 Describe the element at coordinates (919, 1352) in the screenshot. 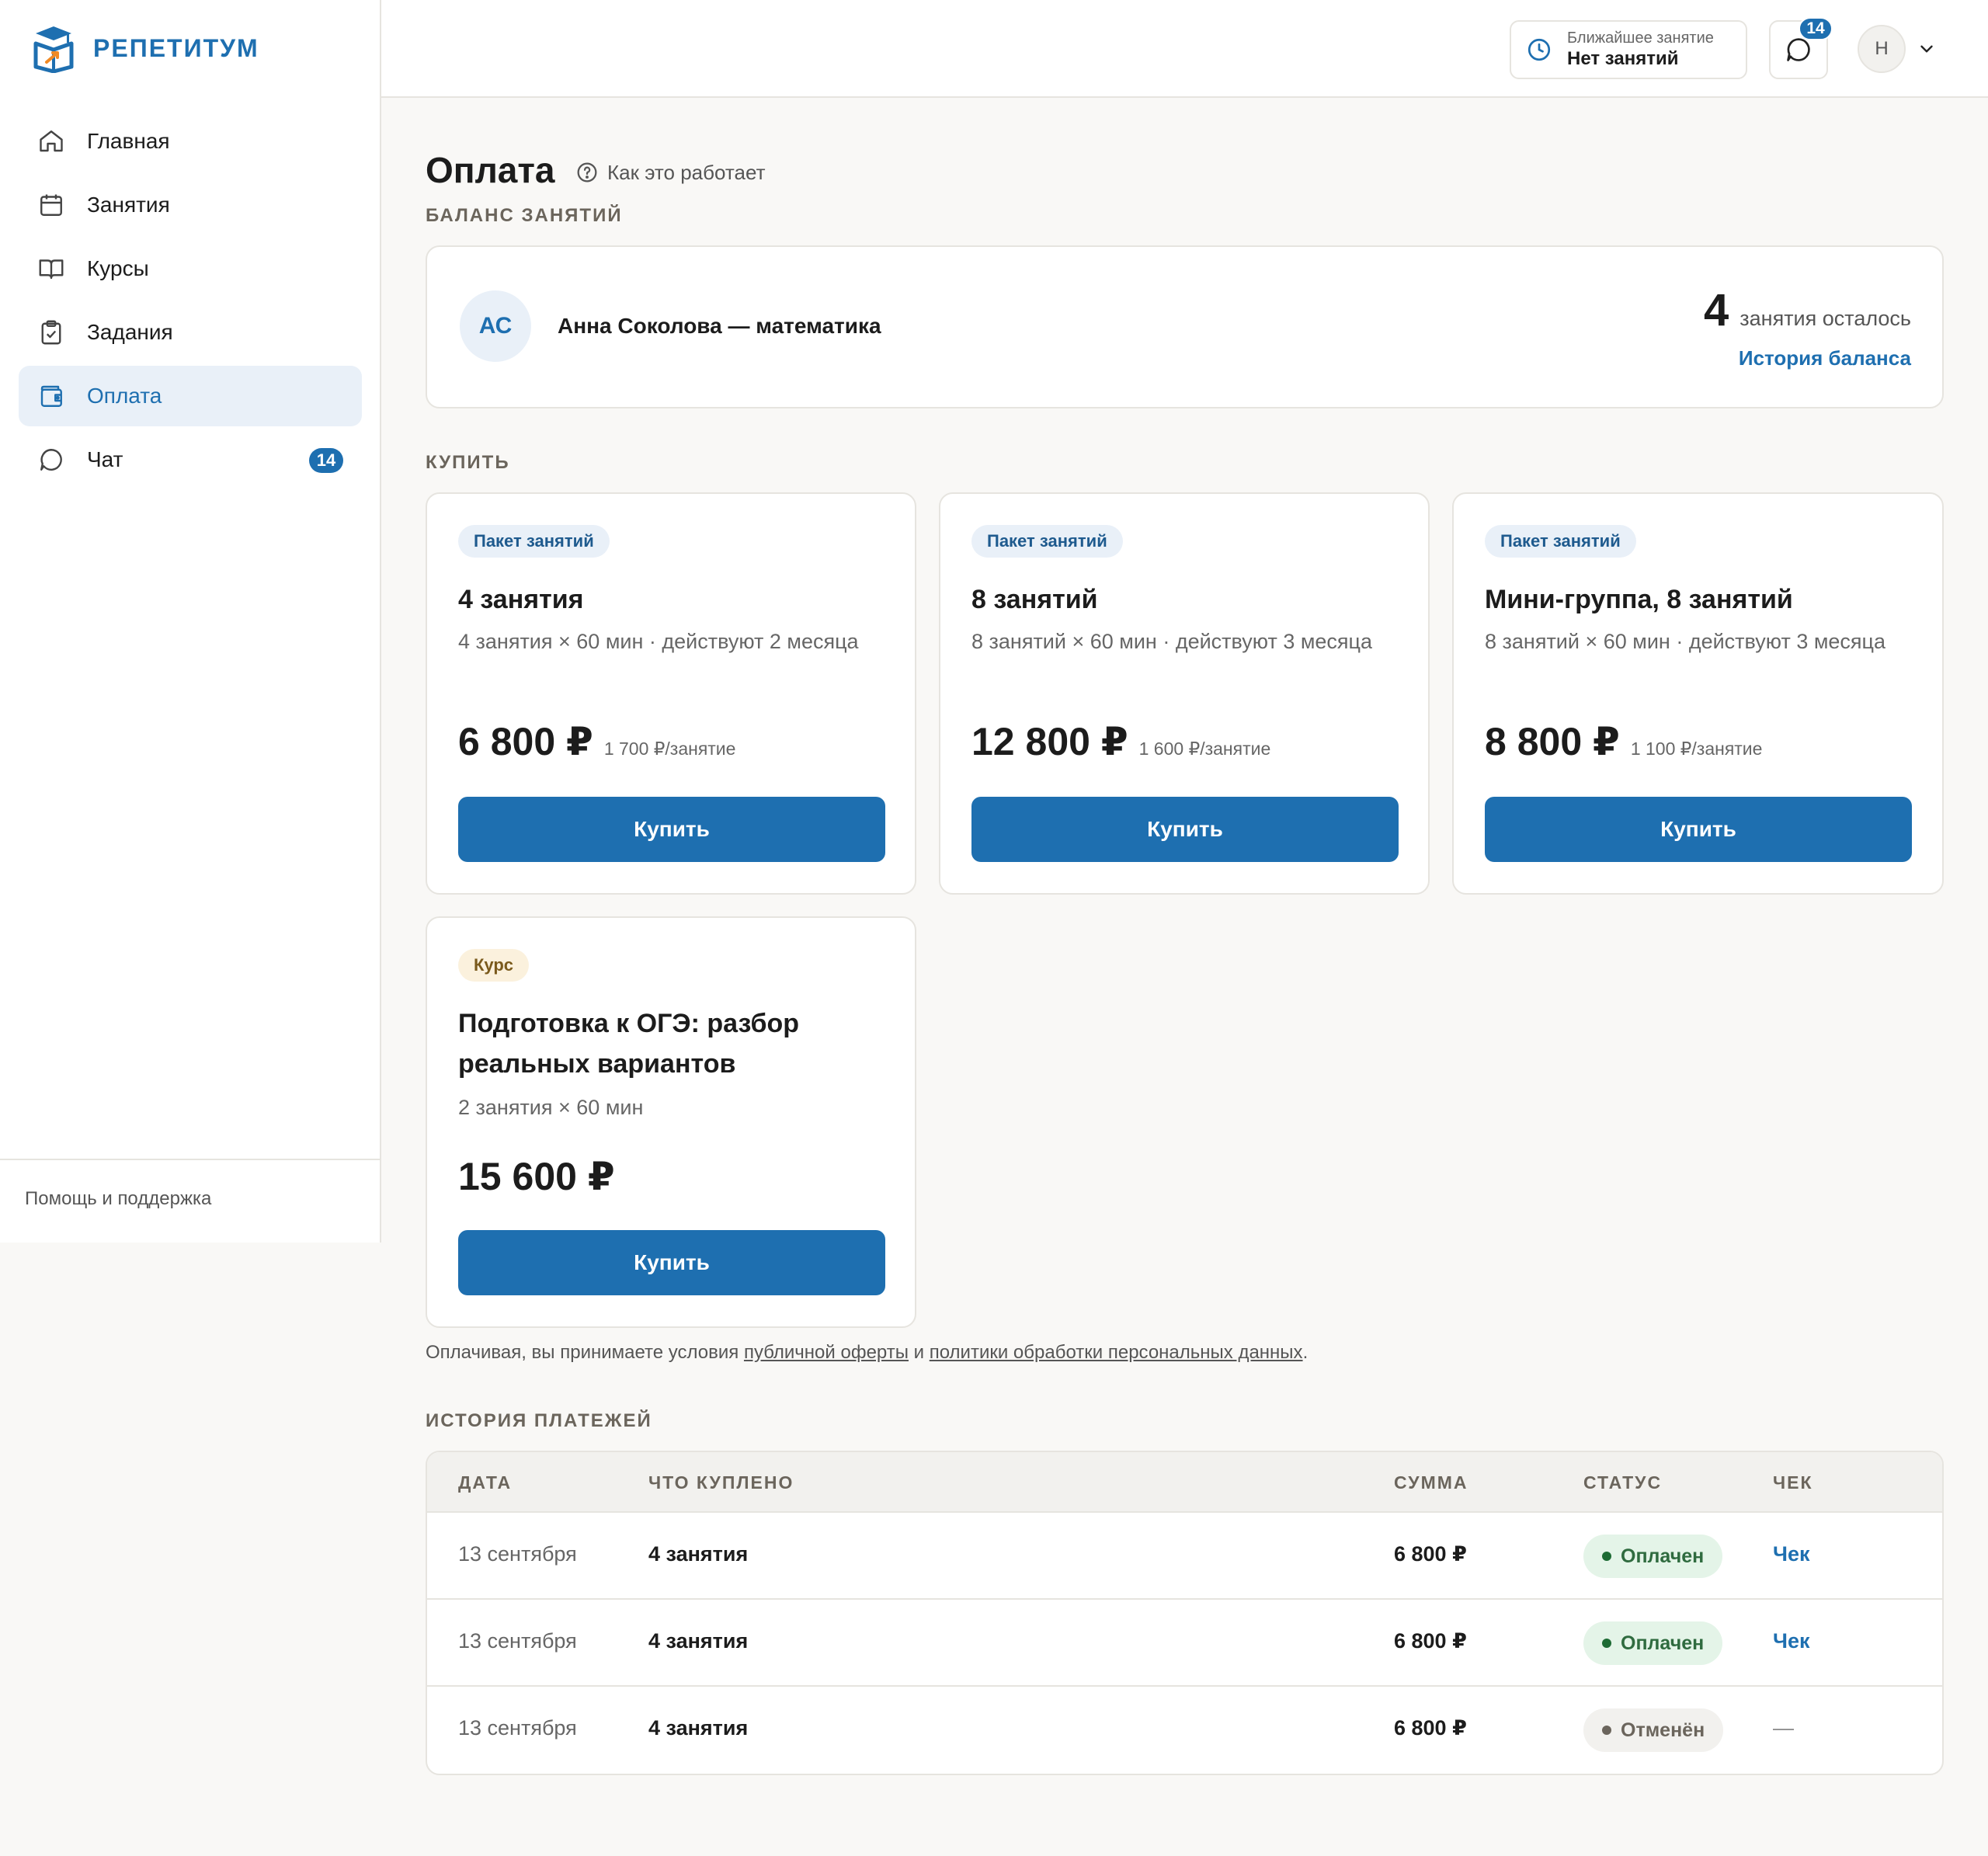

I see `terms-middle: и` at that location.